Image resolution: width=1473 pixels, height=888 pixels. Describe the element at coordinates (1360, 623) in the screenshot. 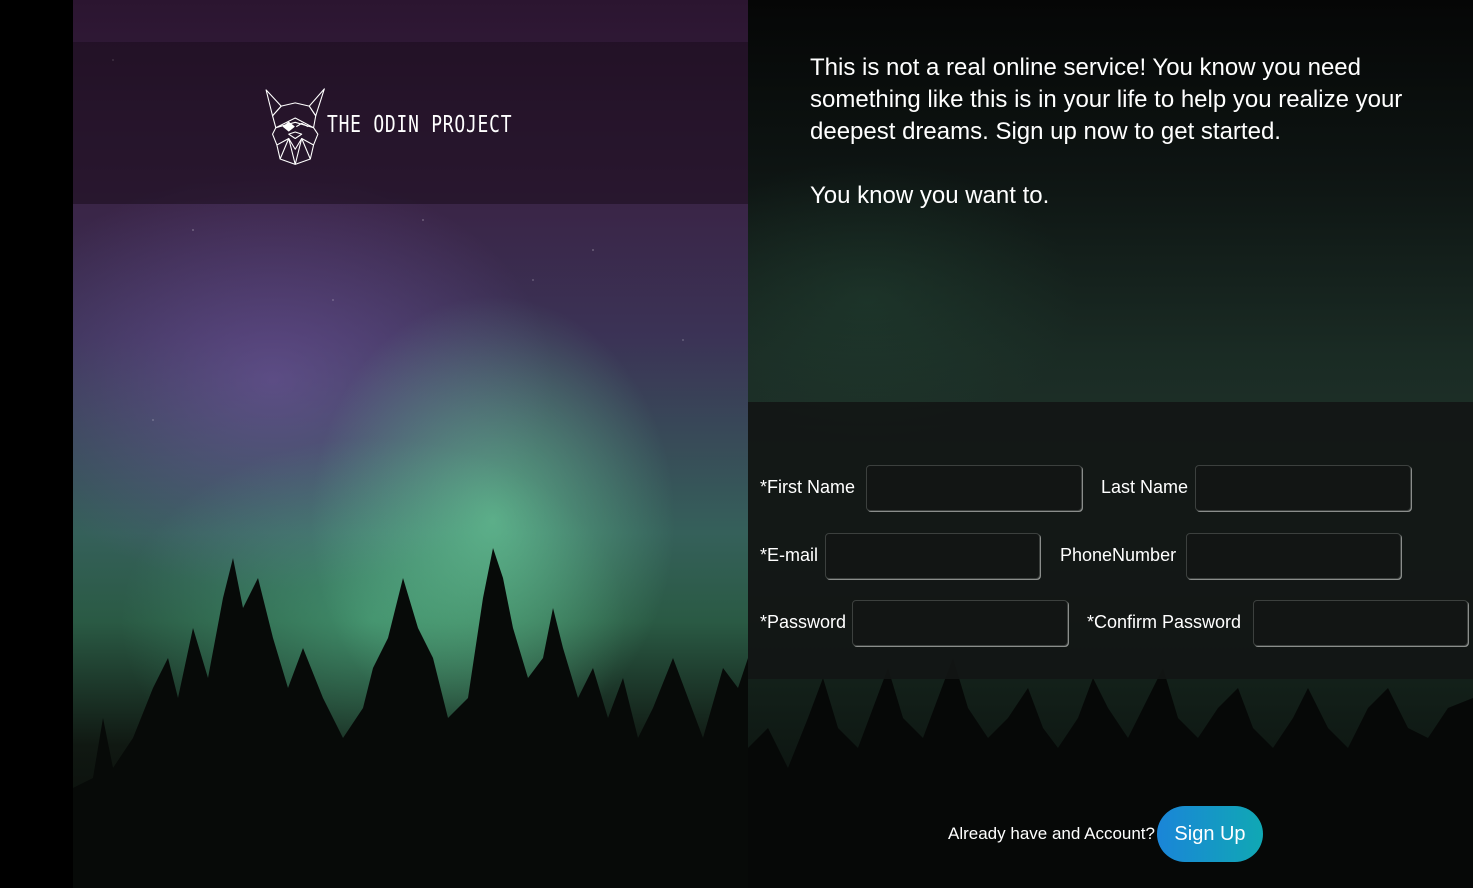

I see `confirm-password-input` at that location.